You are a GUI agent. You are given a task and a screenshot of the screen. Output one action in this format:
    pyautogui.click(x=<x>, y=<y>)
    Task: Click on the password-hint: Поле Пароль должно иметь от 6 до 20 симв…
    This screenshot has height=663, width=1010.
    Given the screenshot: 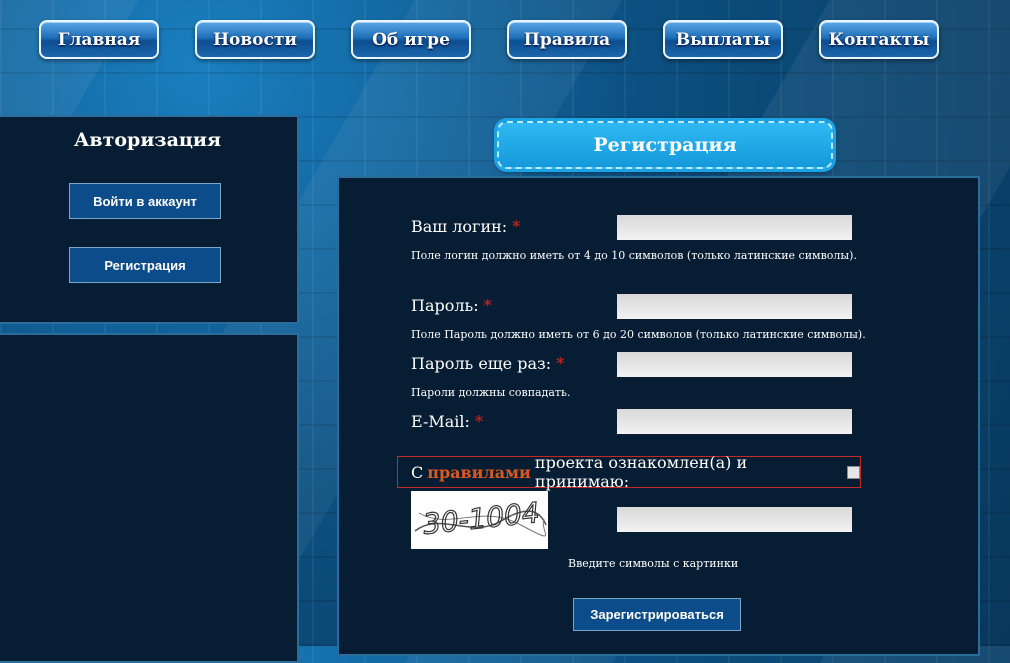 What is the action you would take?
    pyautogui.click(x=638, y=334)
    